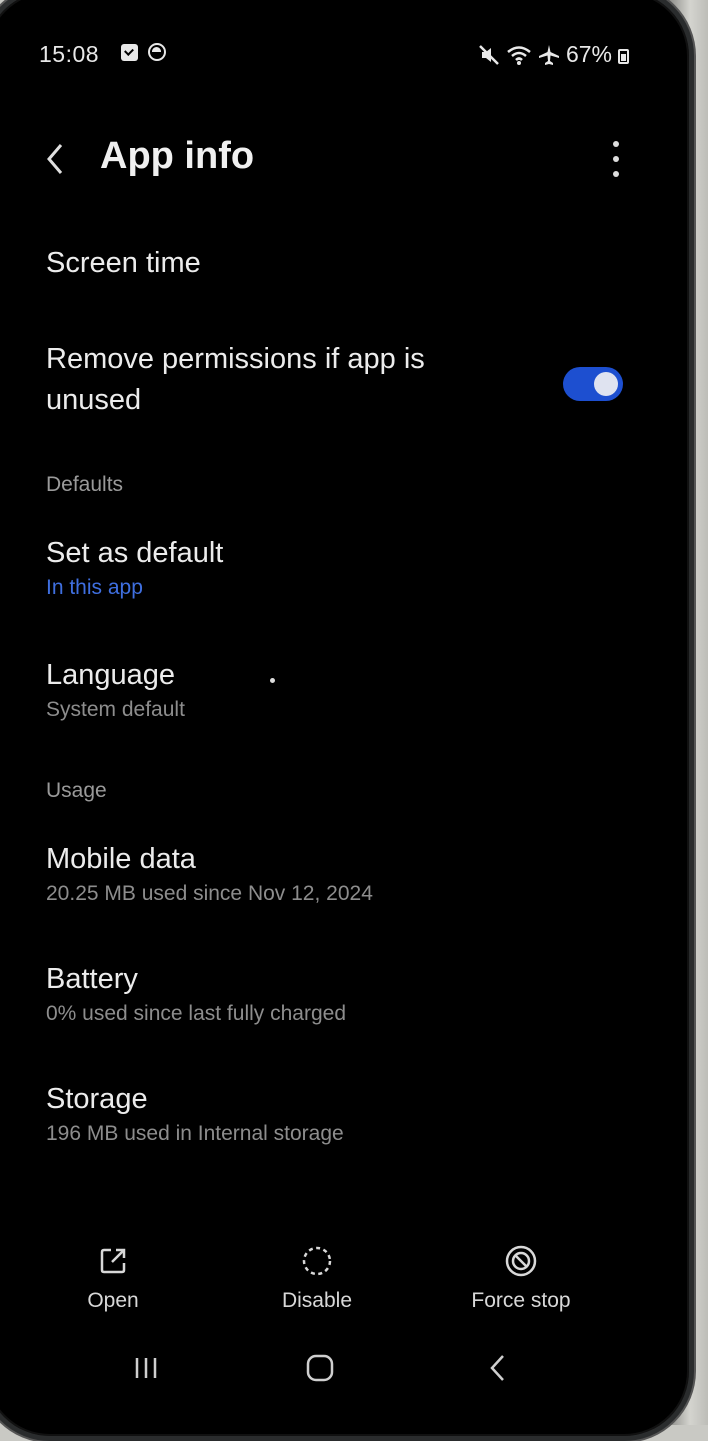  I want to click on list-item-storage: Storage 196 MB used in Internal storage, so click(339, 1112).